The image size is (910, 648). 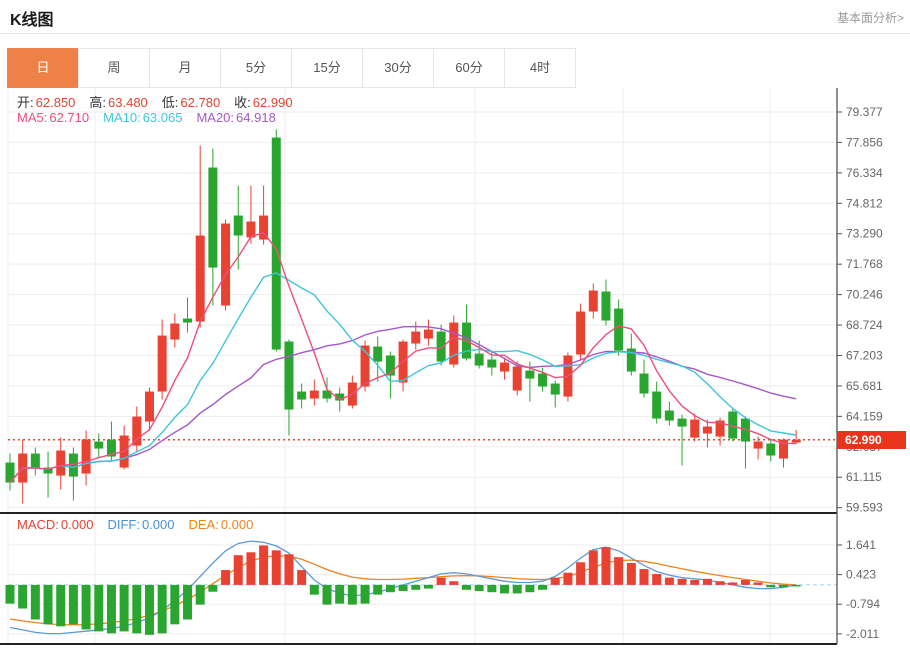 I want to click on ma-row-value-2: 64.918, so click(x=256, y=117).